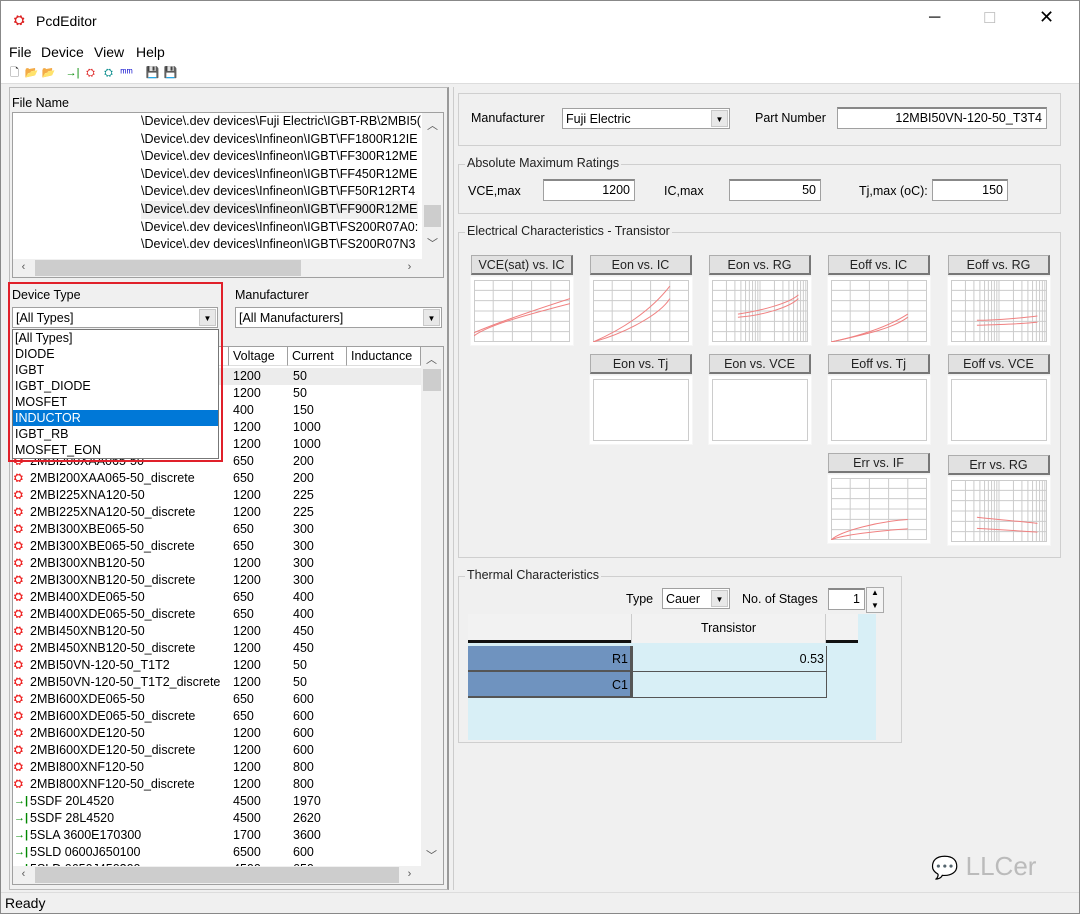  Describe the element at coordinates (217, 733) in the screenshot. I see `table-row: ⛭ 2MBI600XDE120-50 1200 600` at that location.